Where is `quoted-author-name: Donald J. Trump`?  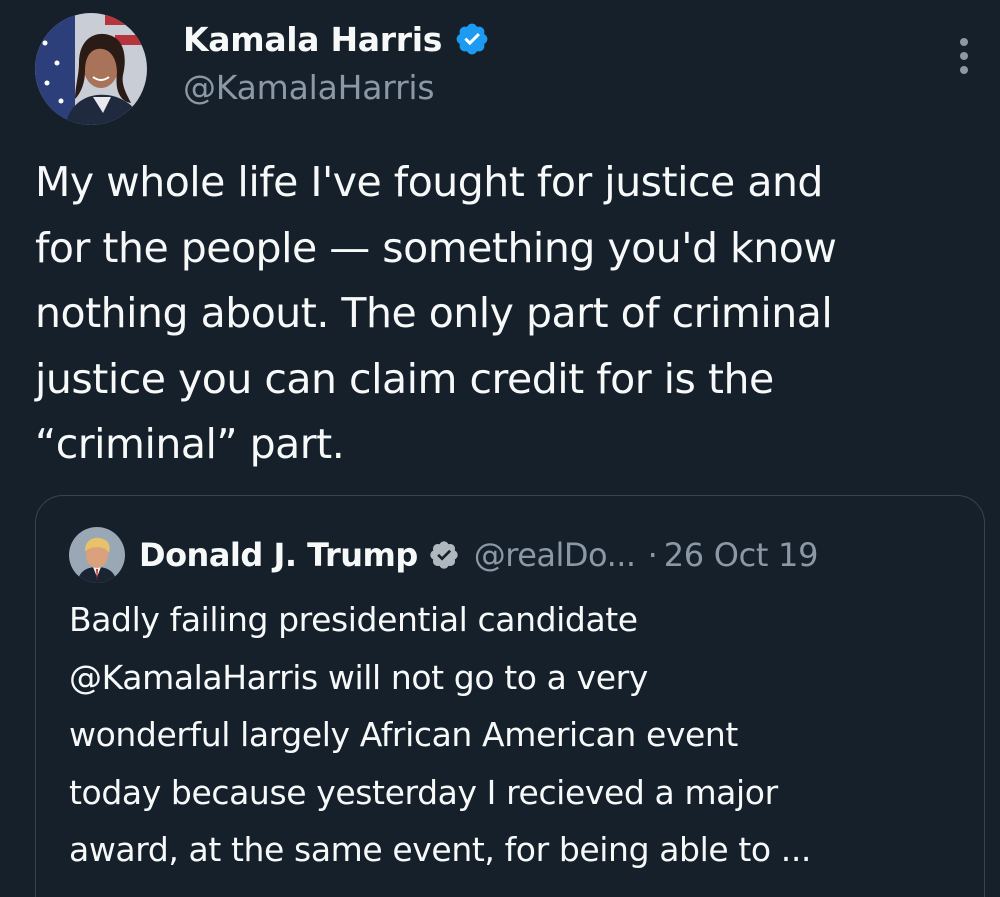 quoted-author-name: Donald J. Trump is located at coordinates (278, 555).